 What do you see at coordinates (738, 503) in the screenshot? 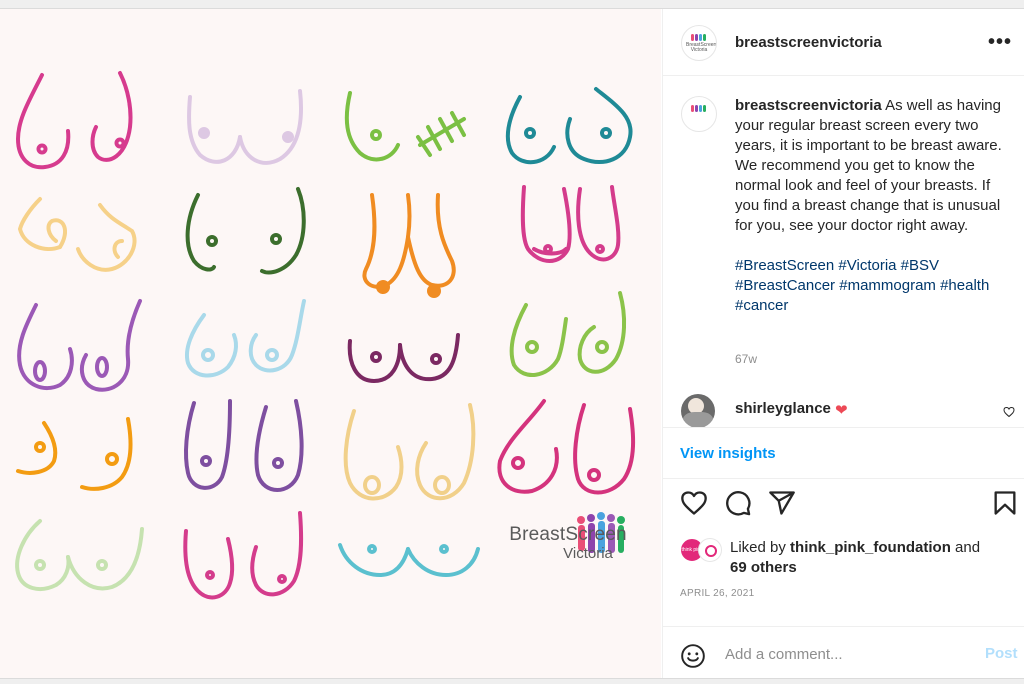
I see `comment-icon` at bounding box center [738, 503].